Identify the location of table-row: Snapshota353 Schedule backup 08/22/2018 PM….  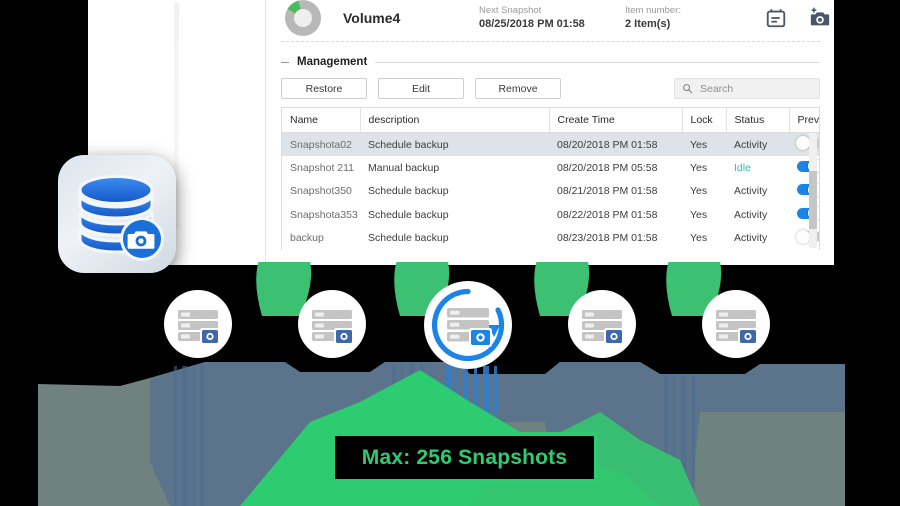
(550, 215).